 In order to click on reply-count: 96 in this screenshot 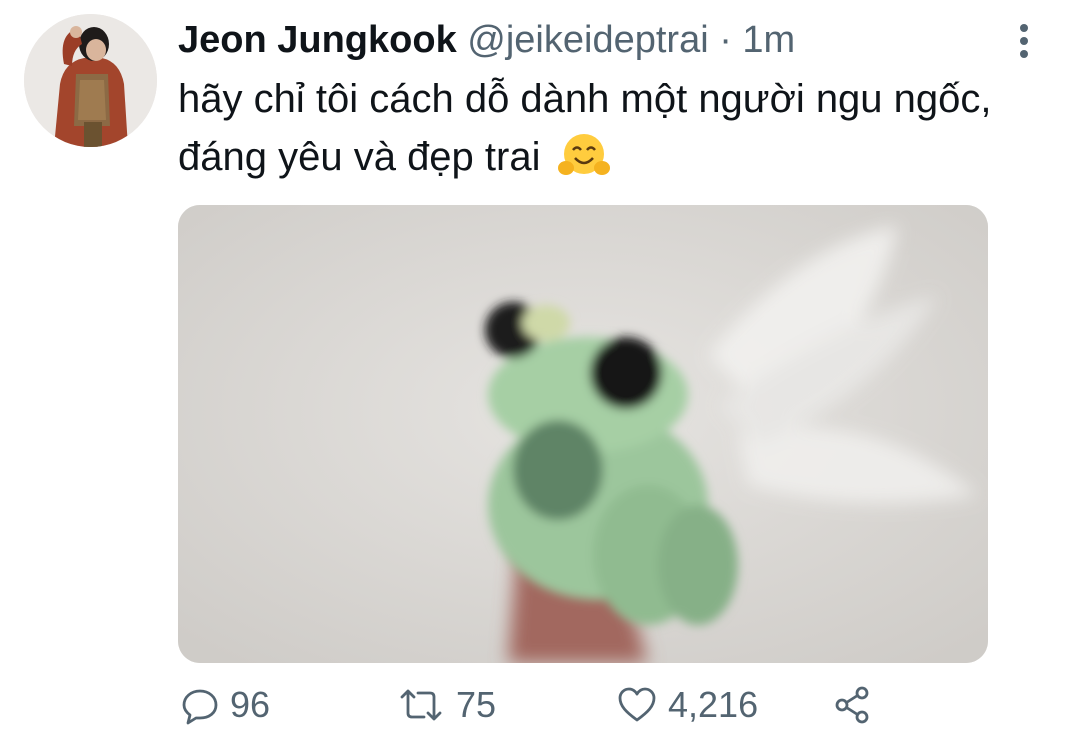, I will do `click(250, 704)`.